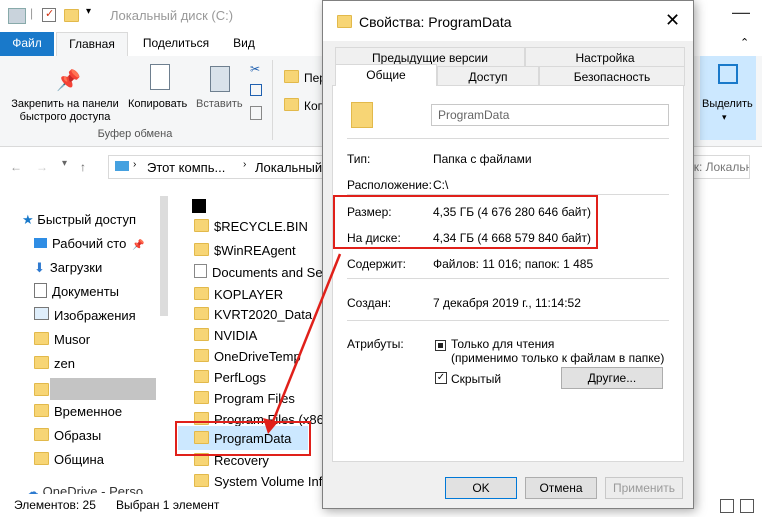 The width and height of the screenshot is (762, 517). I want to click on tab-general: Общие, so click(386, 75).